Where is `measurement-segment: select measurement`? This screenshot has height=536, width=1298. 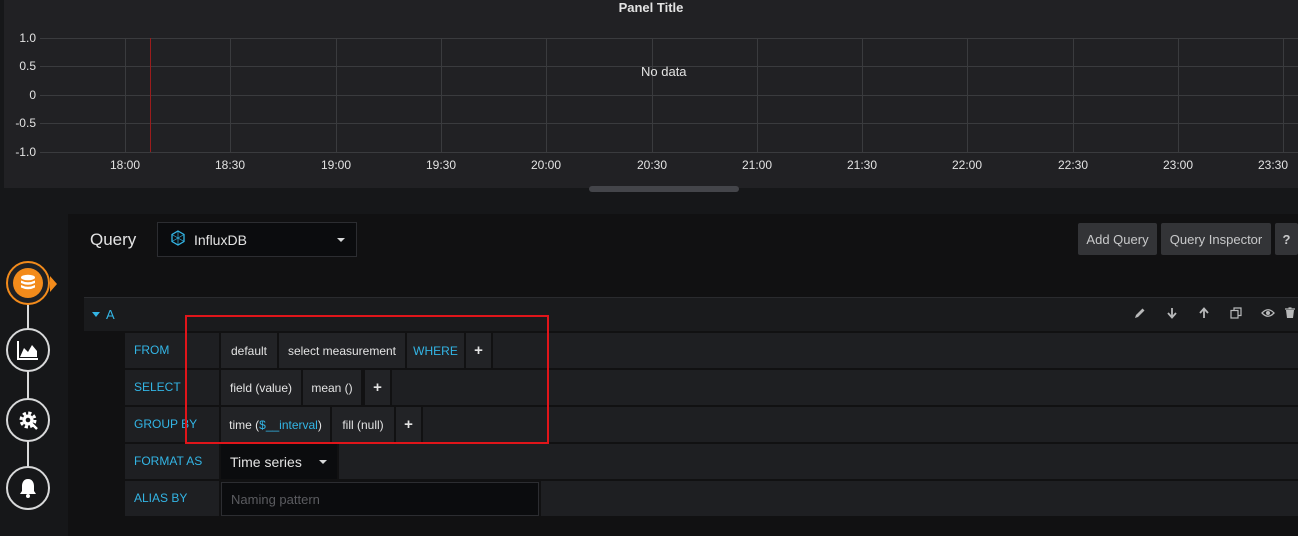 measurement-segment: select measurement is located at coordinates (342, 350).